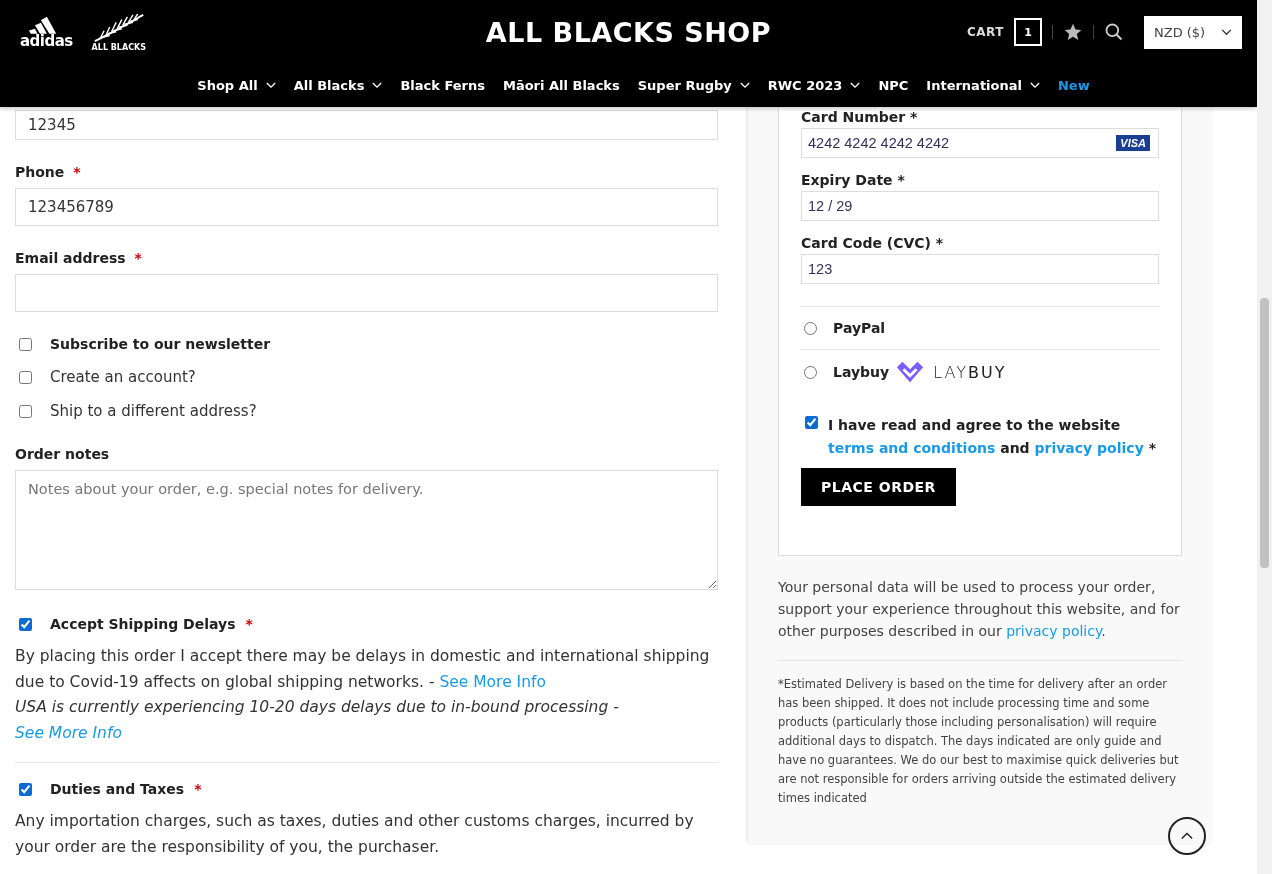 The image size is (1272, 874). Describe the element at coordinates (46, 32) in the screenshot. I see `adidas-logo: adidas` at that location.